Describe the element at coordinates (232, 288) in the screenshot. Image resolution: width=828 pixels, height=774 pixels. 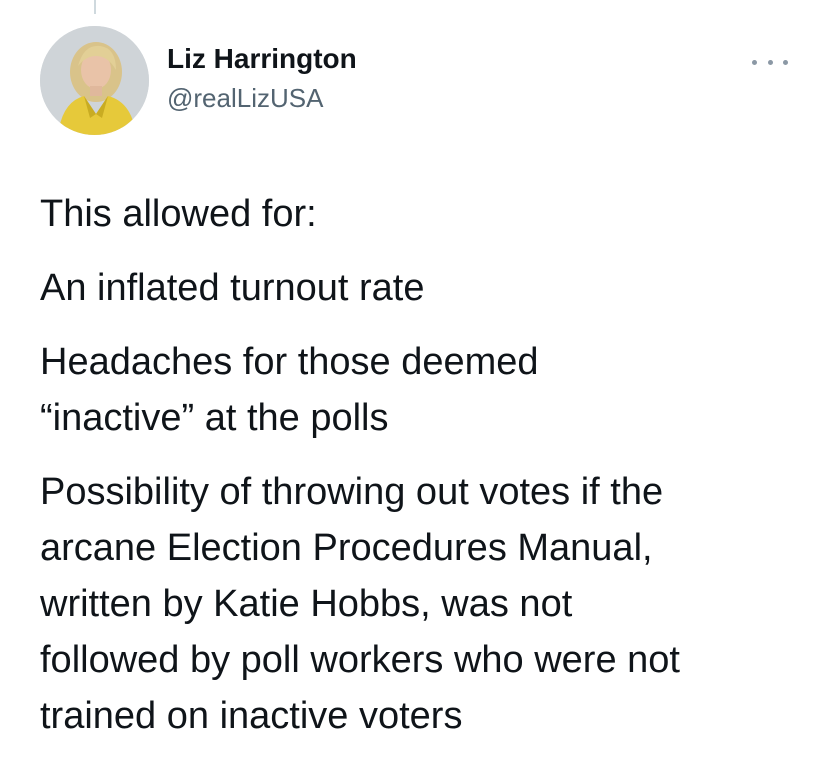
I see `tweet-paragraph: An inflated turnout rate` at that location.